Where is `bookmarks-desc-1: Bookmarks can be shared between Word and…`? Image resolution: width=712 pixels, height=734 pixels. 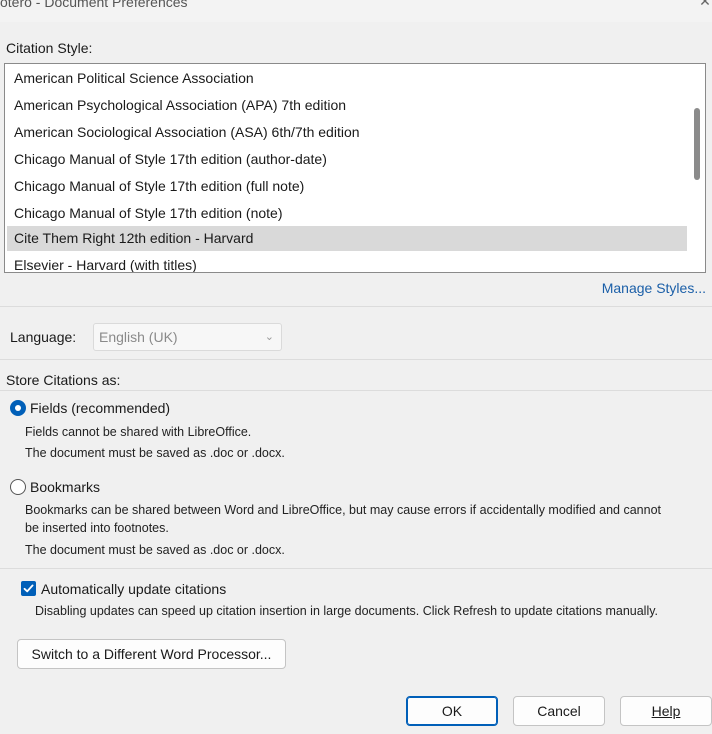
bookmarks-desc-1: Bookmarks can be shared between Word and… is located at coordinates (343, 510).